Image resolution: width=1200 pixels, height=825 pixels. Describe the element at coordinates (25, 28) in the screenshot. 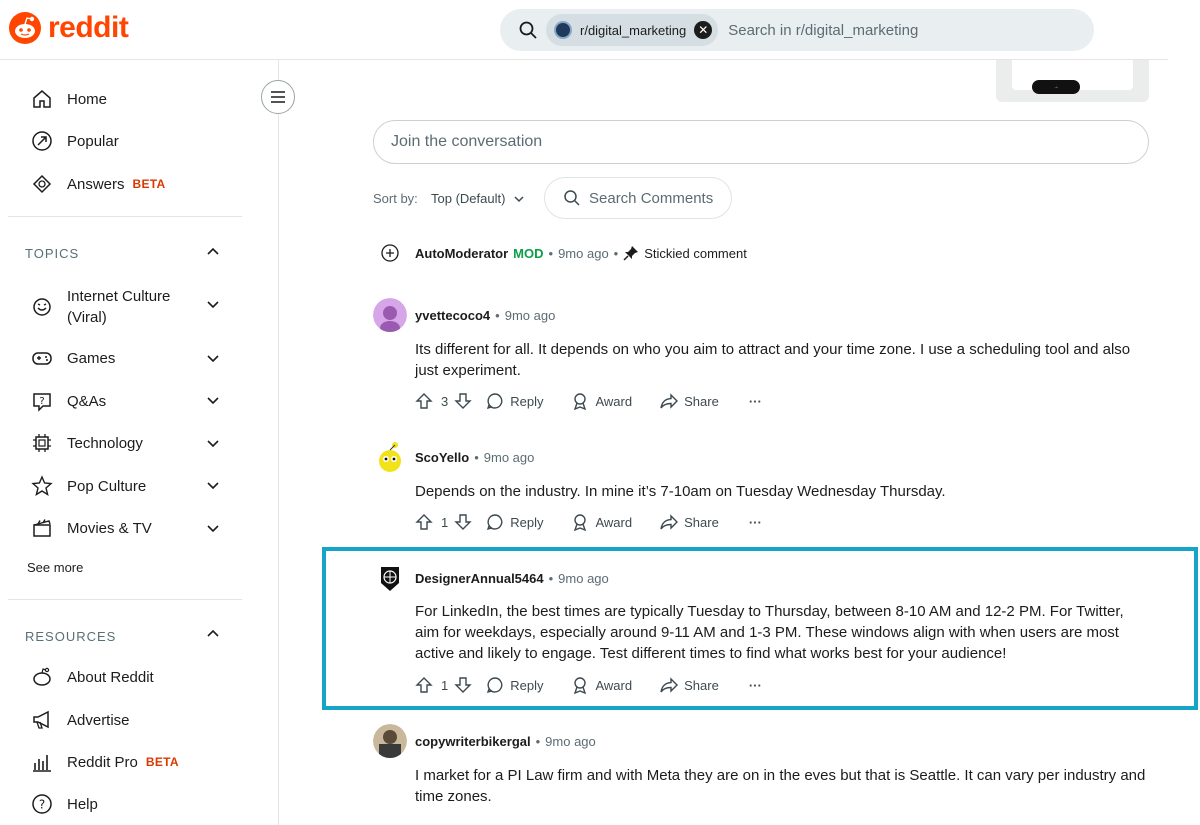

I see `reddit-snoo-icon` at that location.